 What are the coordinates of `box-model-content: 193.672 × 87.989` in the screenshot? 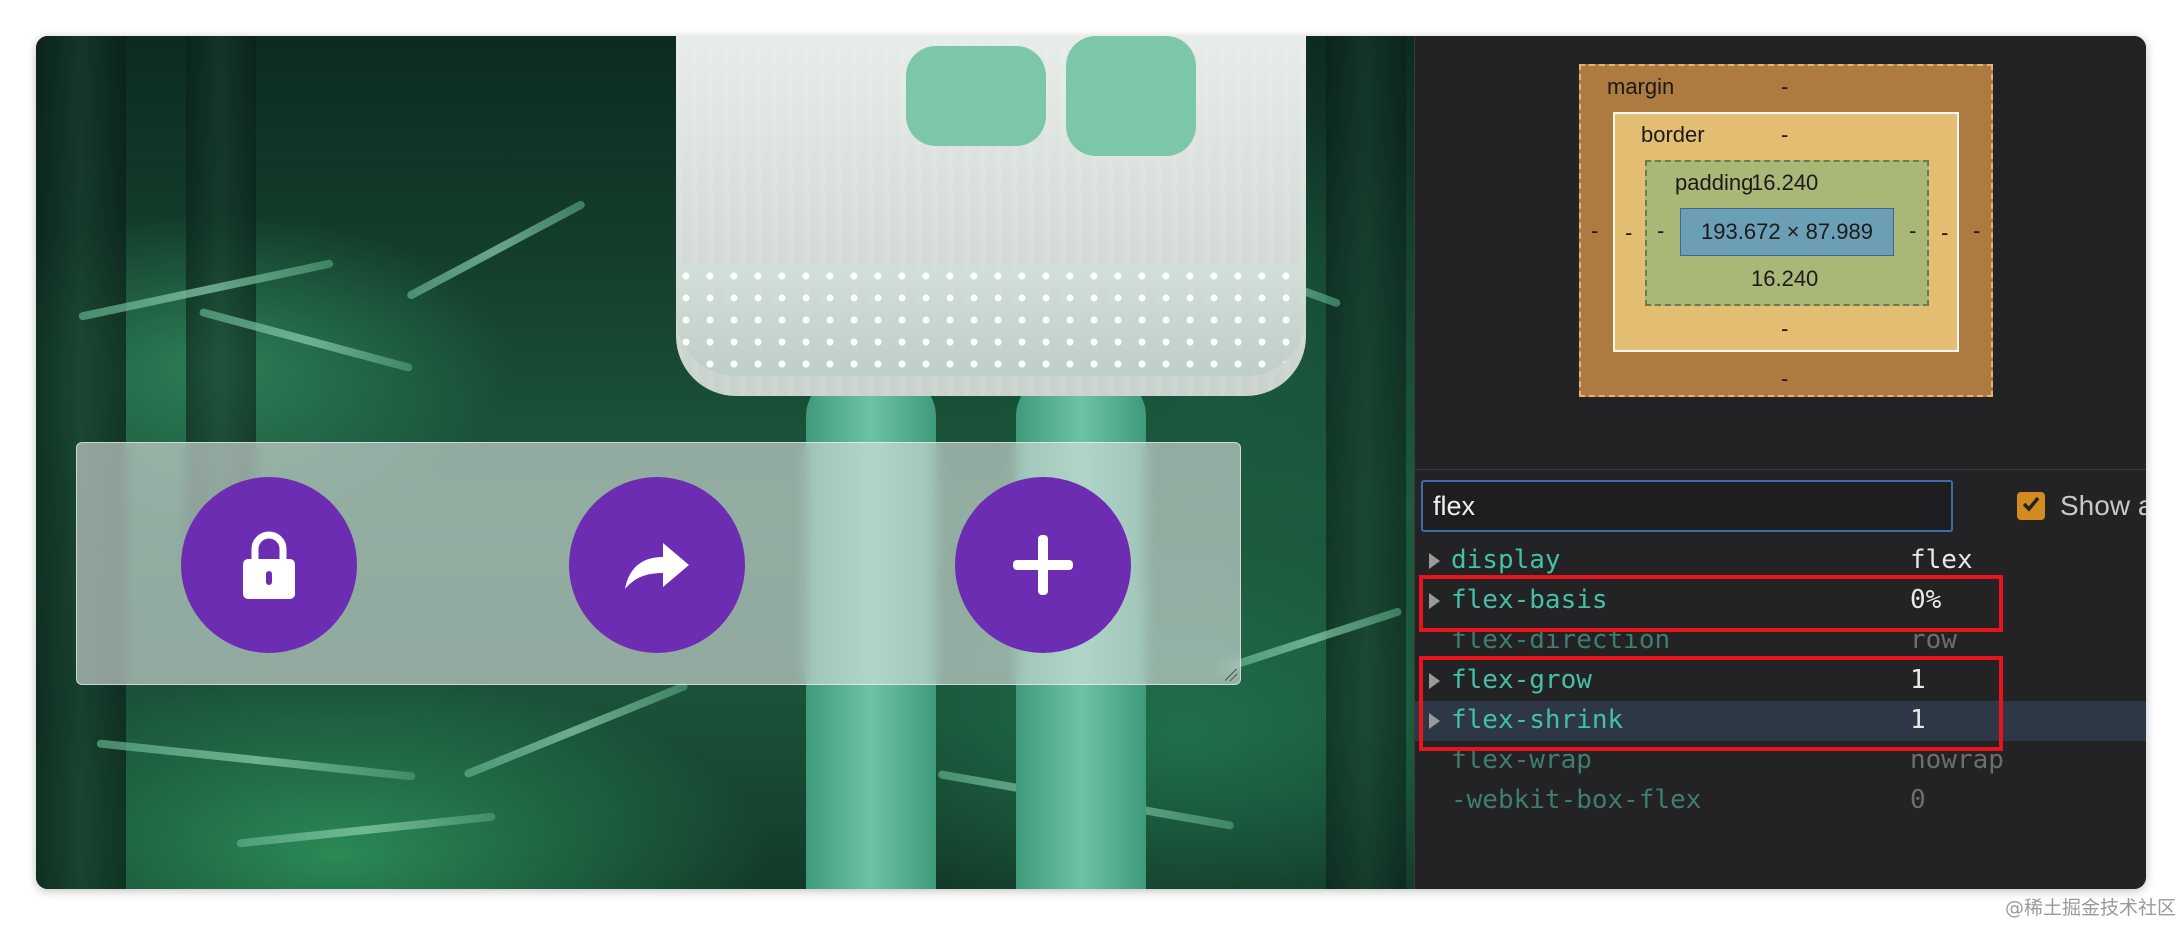 It's located at (1787, 232).